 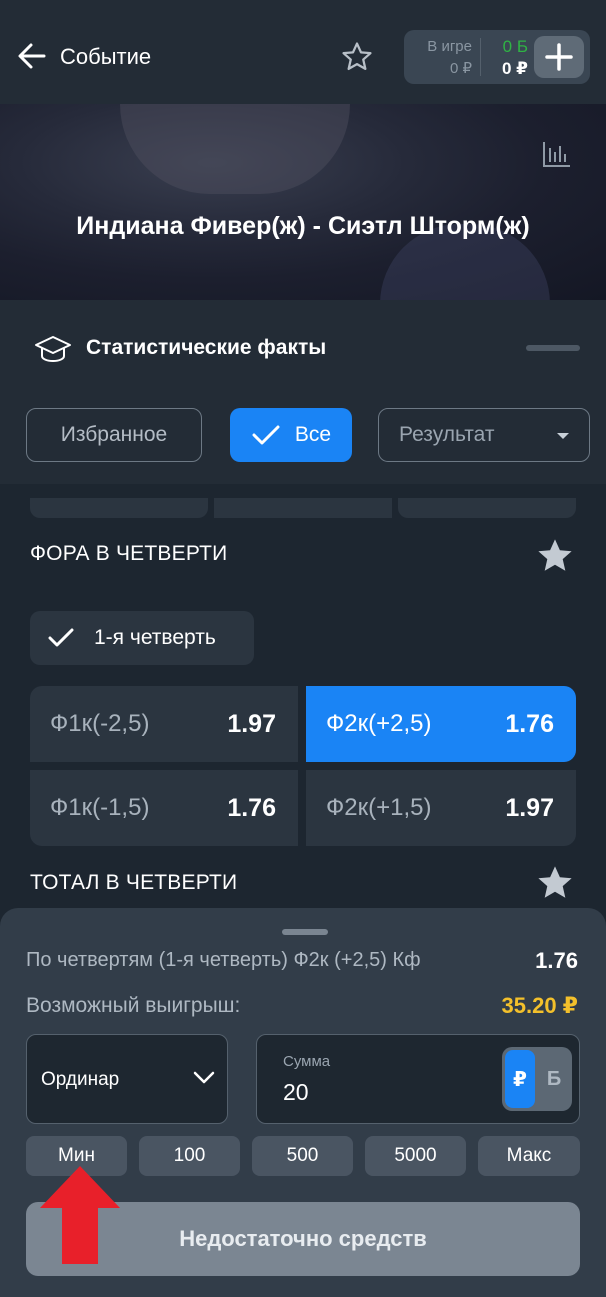 What do you see at coordinates (553, 348) in the screenshot?
I see `collapse-handle` at bounding box center [553, 348].